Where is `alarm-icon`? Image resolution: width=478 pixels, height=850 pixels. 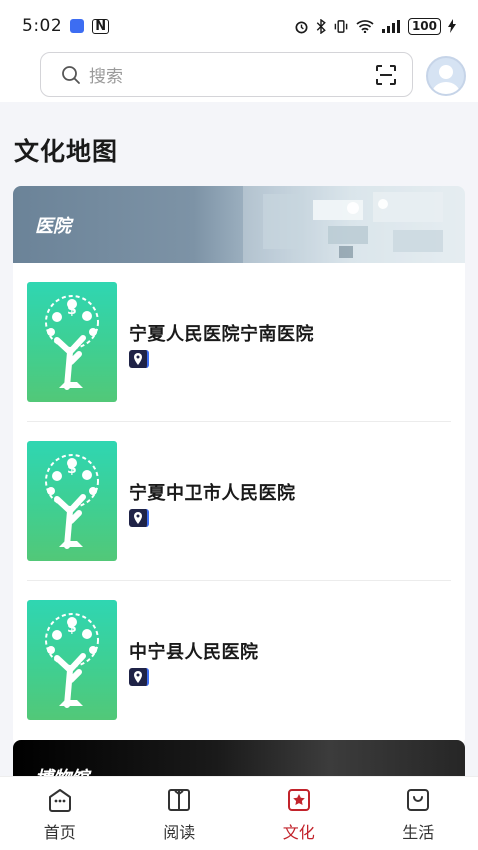 alarm-icon is located at coordinates (301, 26).